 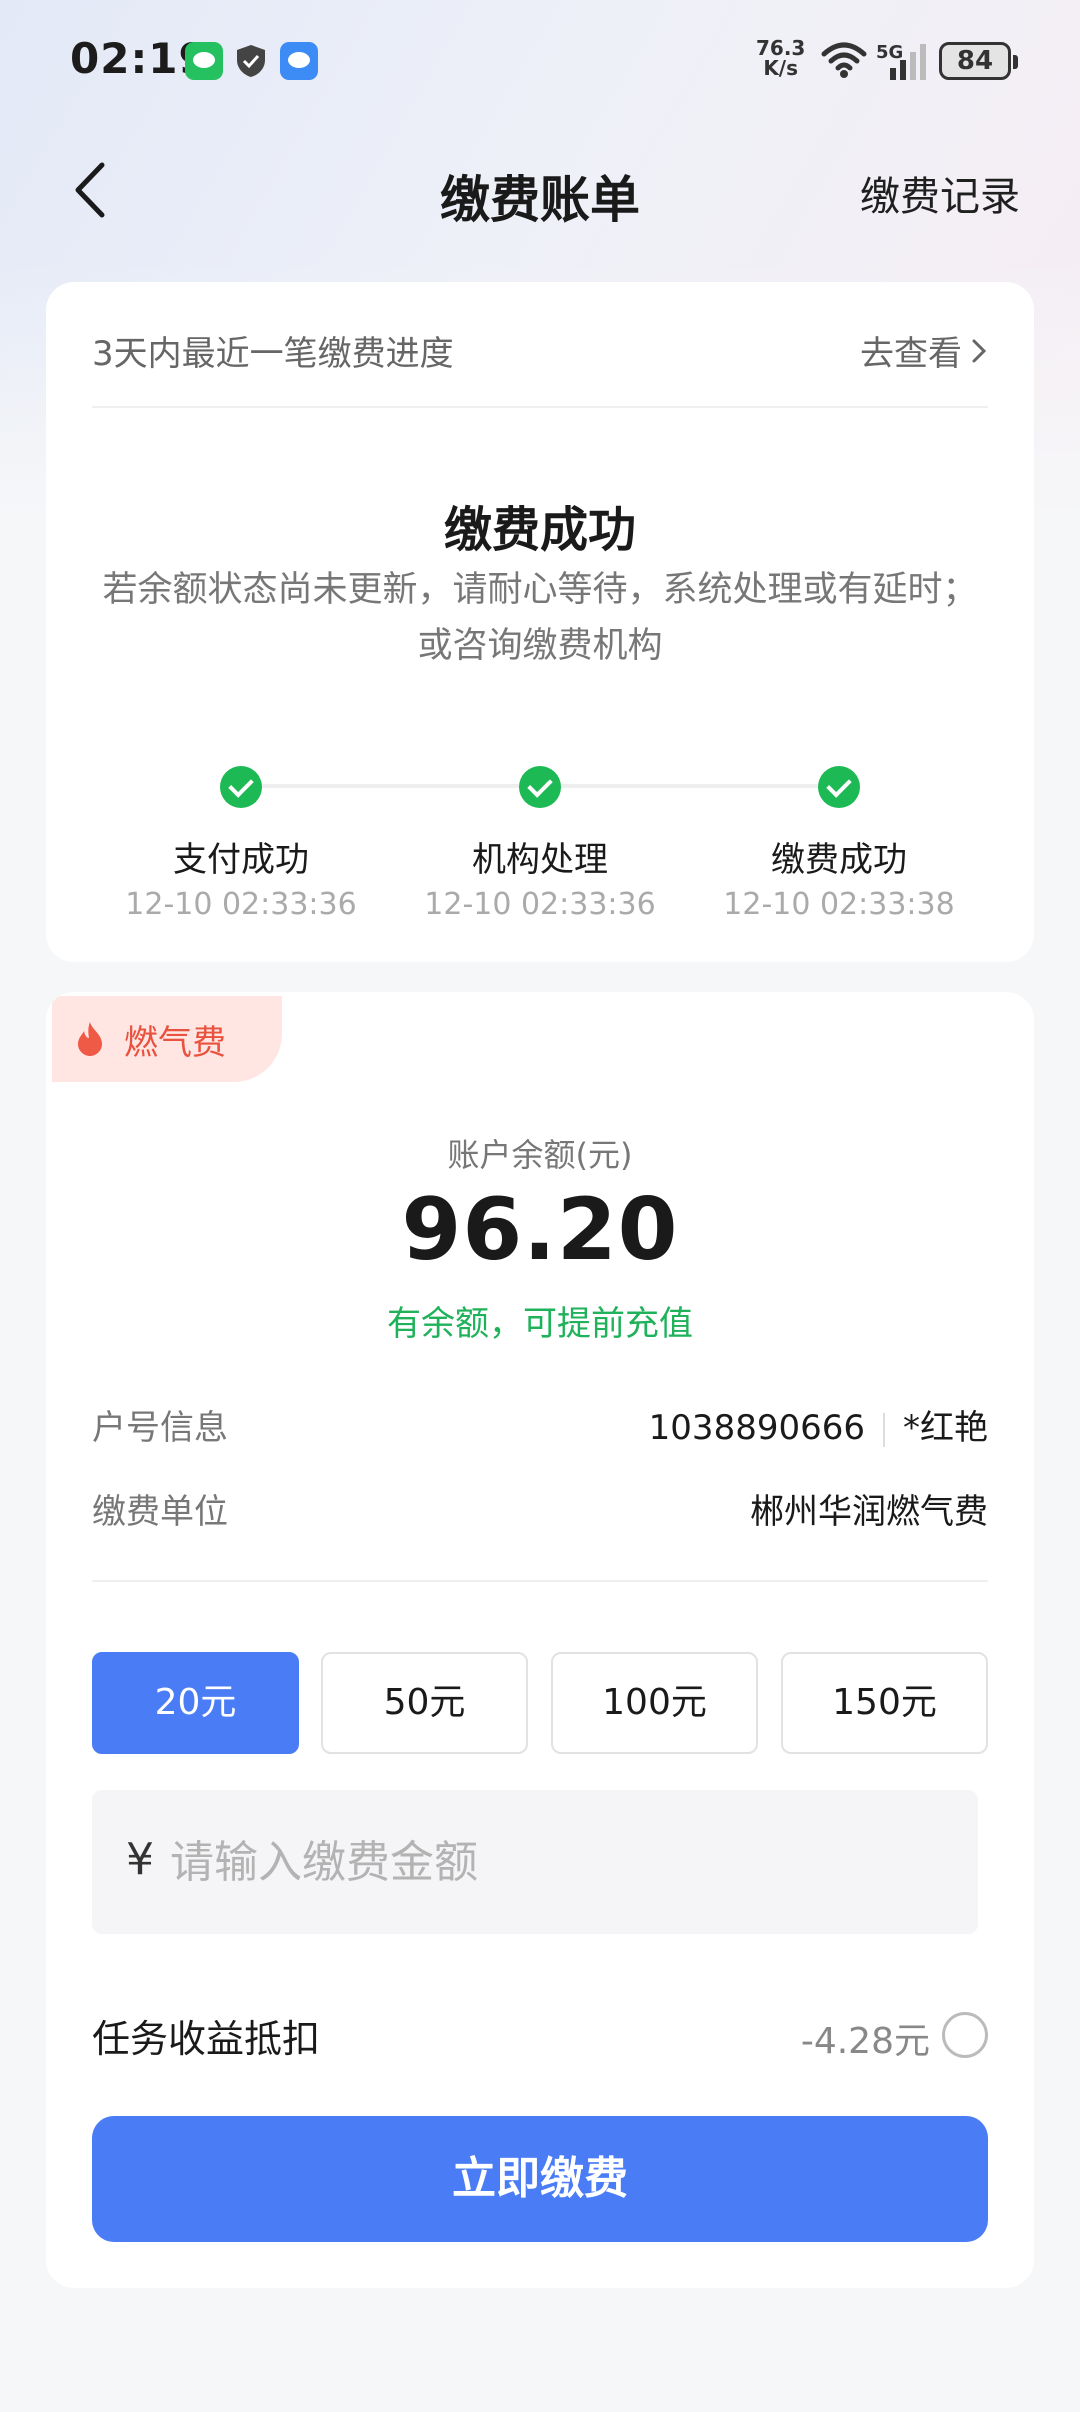 I want to click on progress-description: 若余额状态尚未更新，请耐心等待，系统处理或有延时；或咨询缴费机构, so click(x=540, y=618).